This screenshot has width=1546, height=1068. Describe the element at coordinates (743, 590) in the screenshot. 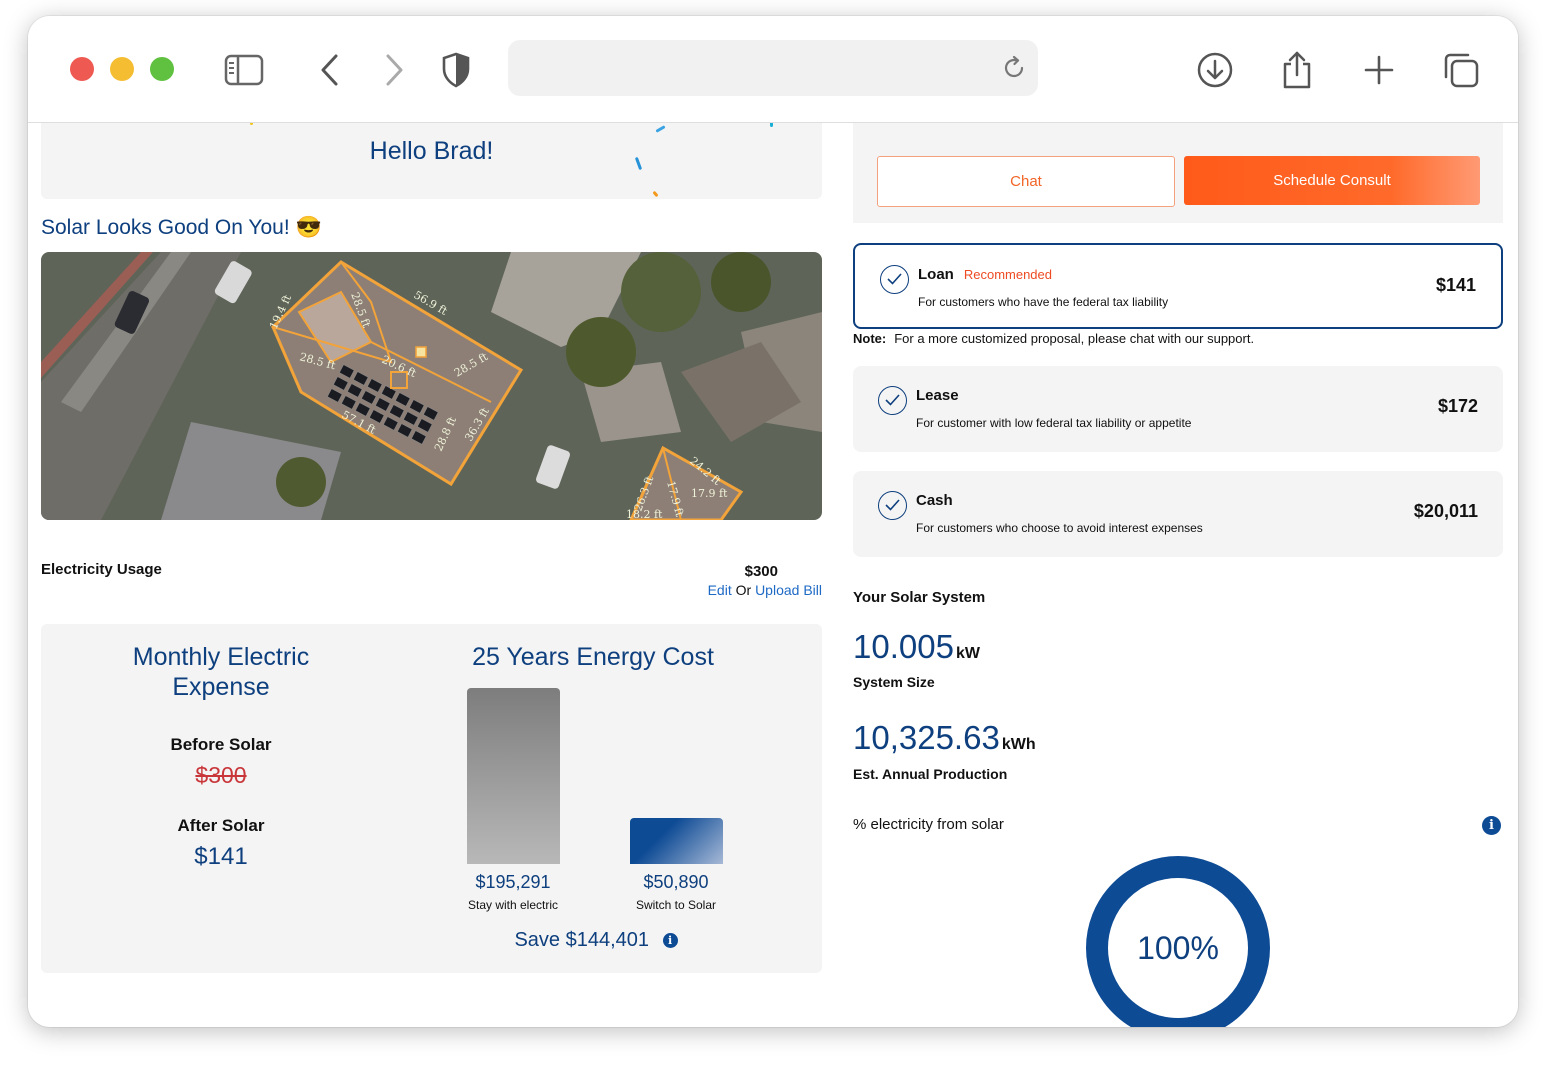

I see `or-text: Or` at that location.